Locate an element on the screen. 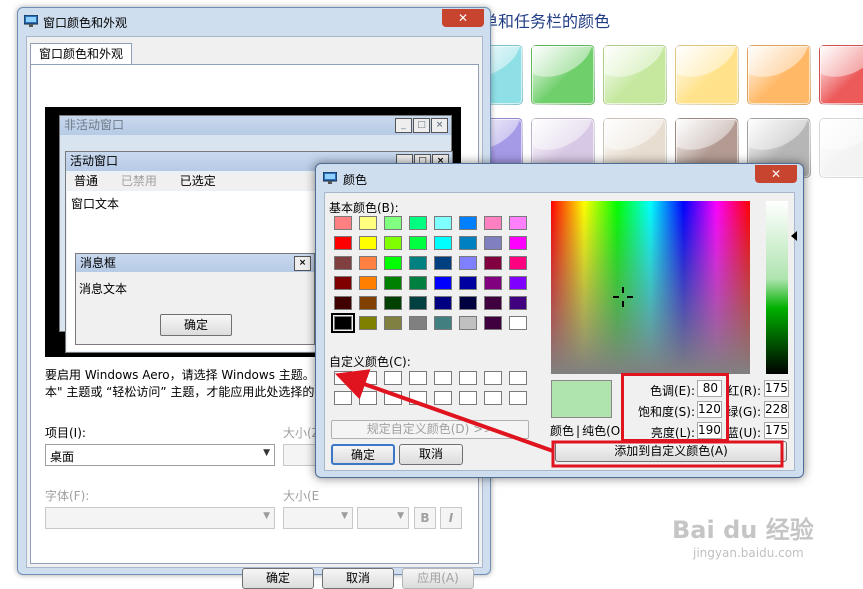  color-cancel-button: 取消 is located at coordinates (431, 454).